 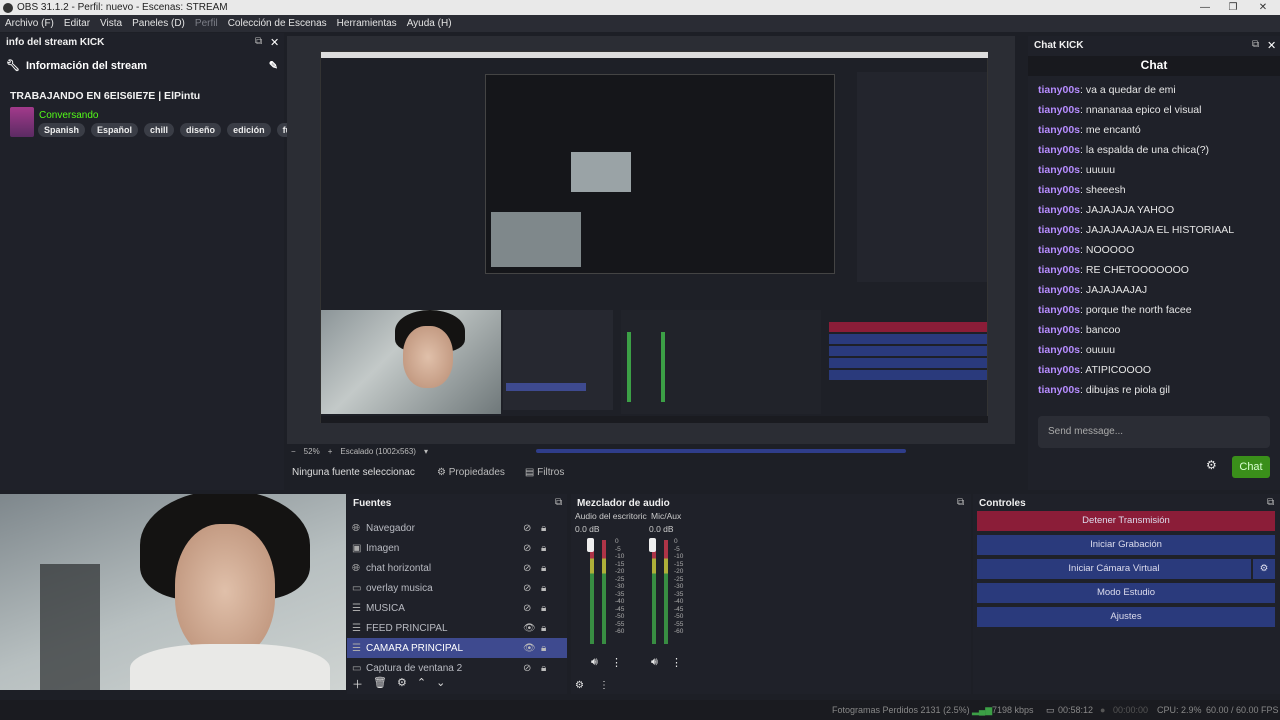 What do you see at coordinates (1118, 370) in the screenshot?
I see `chat-message-text: ATIPICOOOO` at bounding box center [1118, 370].